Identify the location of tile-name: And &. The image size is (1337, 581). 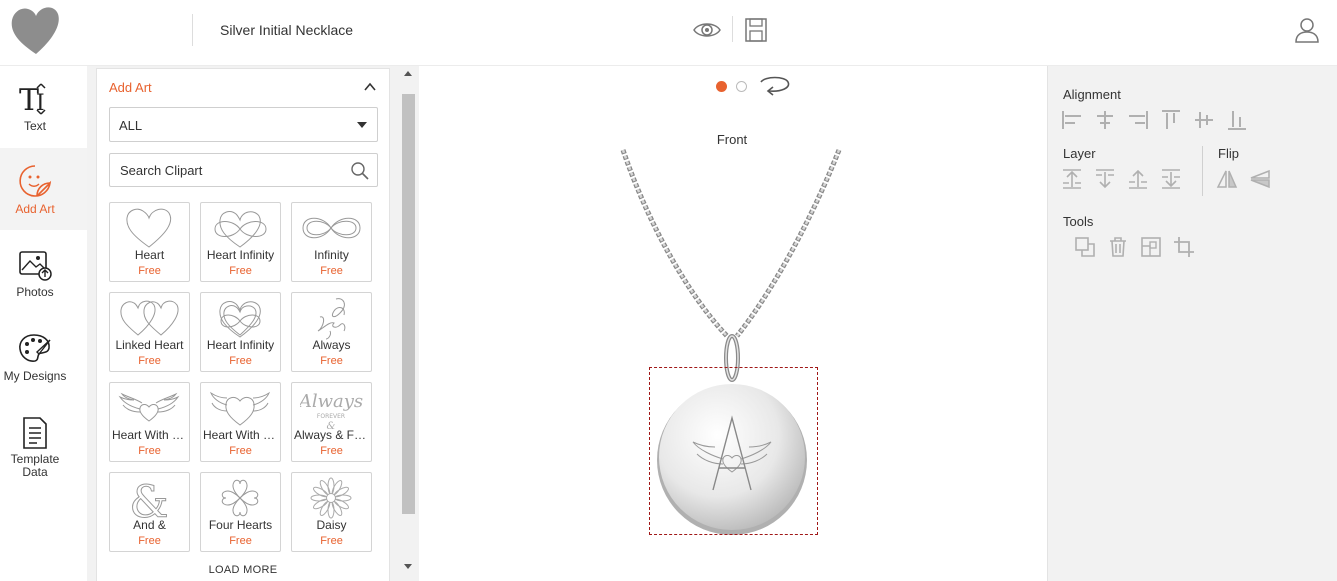
(149, 525).